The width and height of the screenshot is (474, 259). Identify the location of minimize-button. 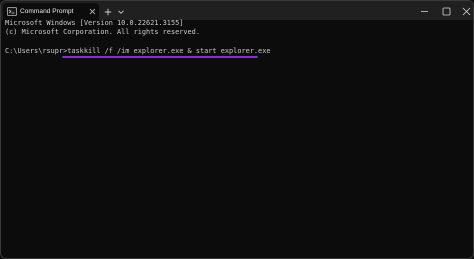
(424, 10).